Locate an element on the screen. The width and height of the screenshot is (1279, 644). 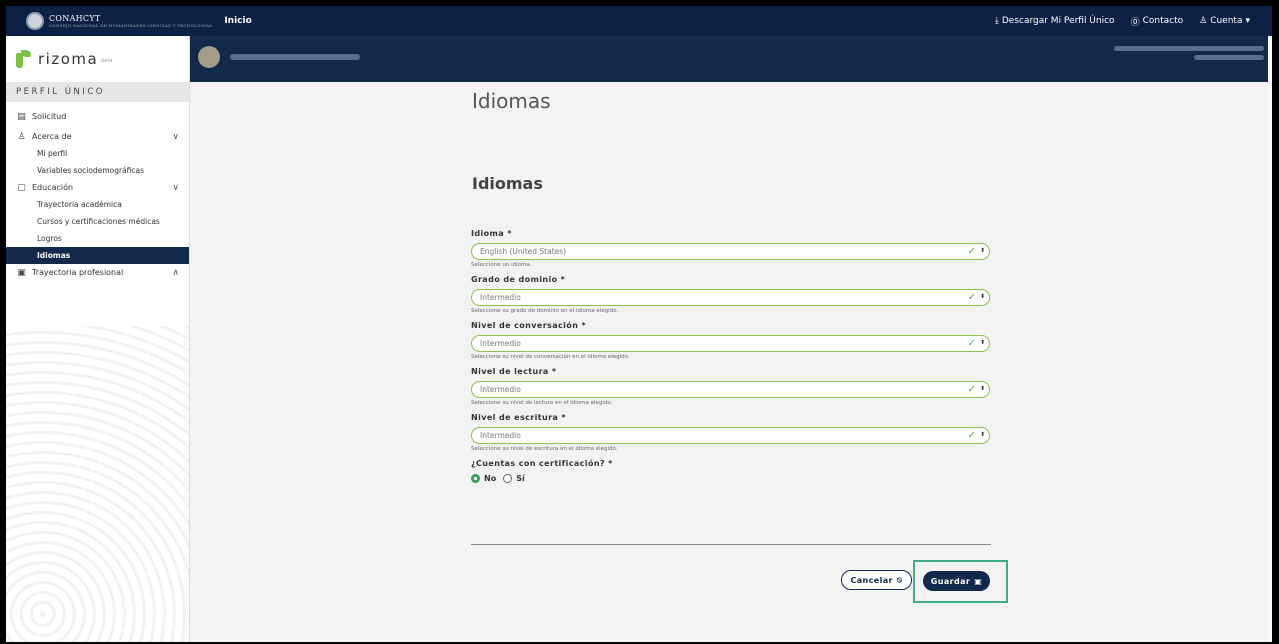
save-icon: ▣ is located at coordinates (978, 581).